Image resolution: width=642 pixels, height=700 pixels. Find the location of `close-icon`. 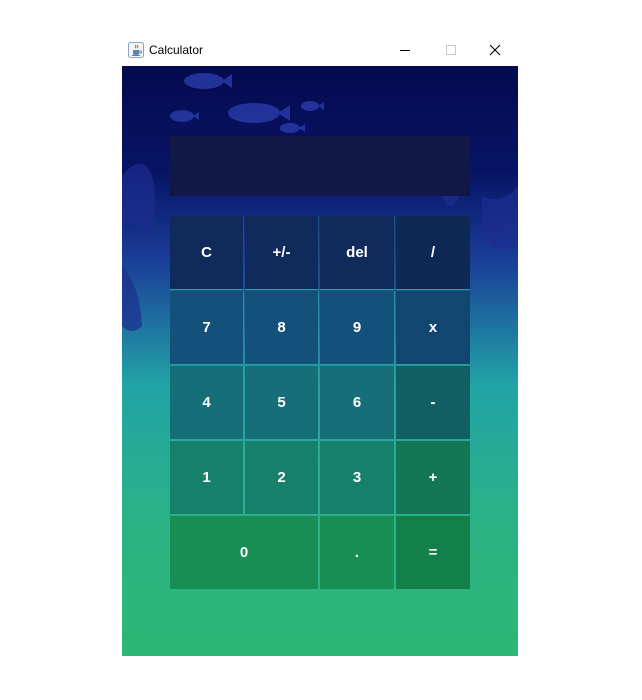

close-icon is located at coordinates (495, 50).